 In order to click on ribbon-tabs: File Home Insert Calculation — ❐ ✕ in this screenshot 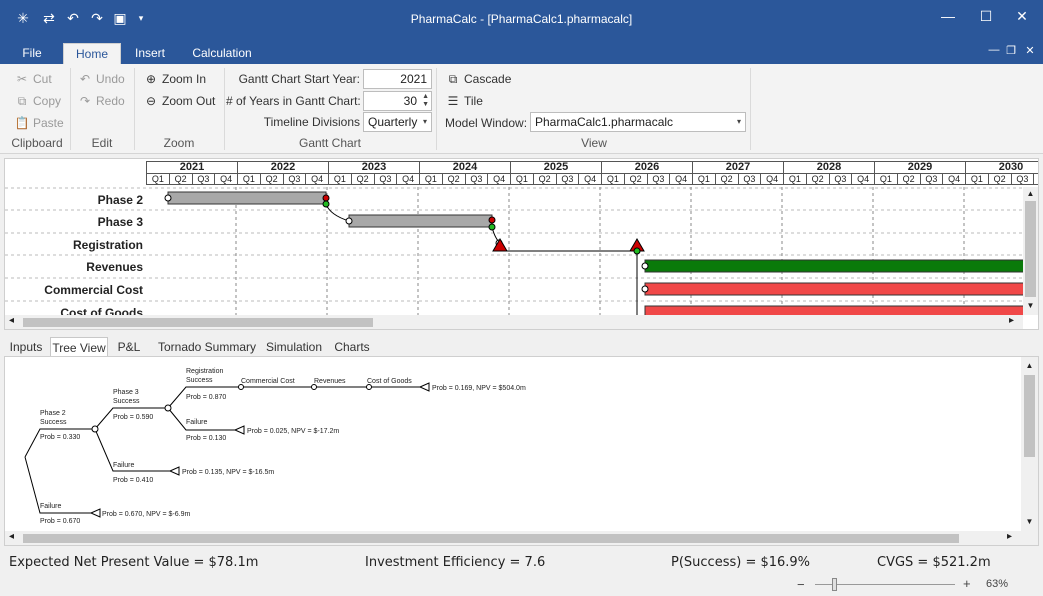, I will do `click(521, 51)`.